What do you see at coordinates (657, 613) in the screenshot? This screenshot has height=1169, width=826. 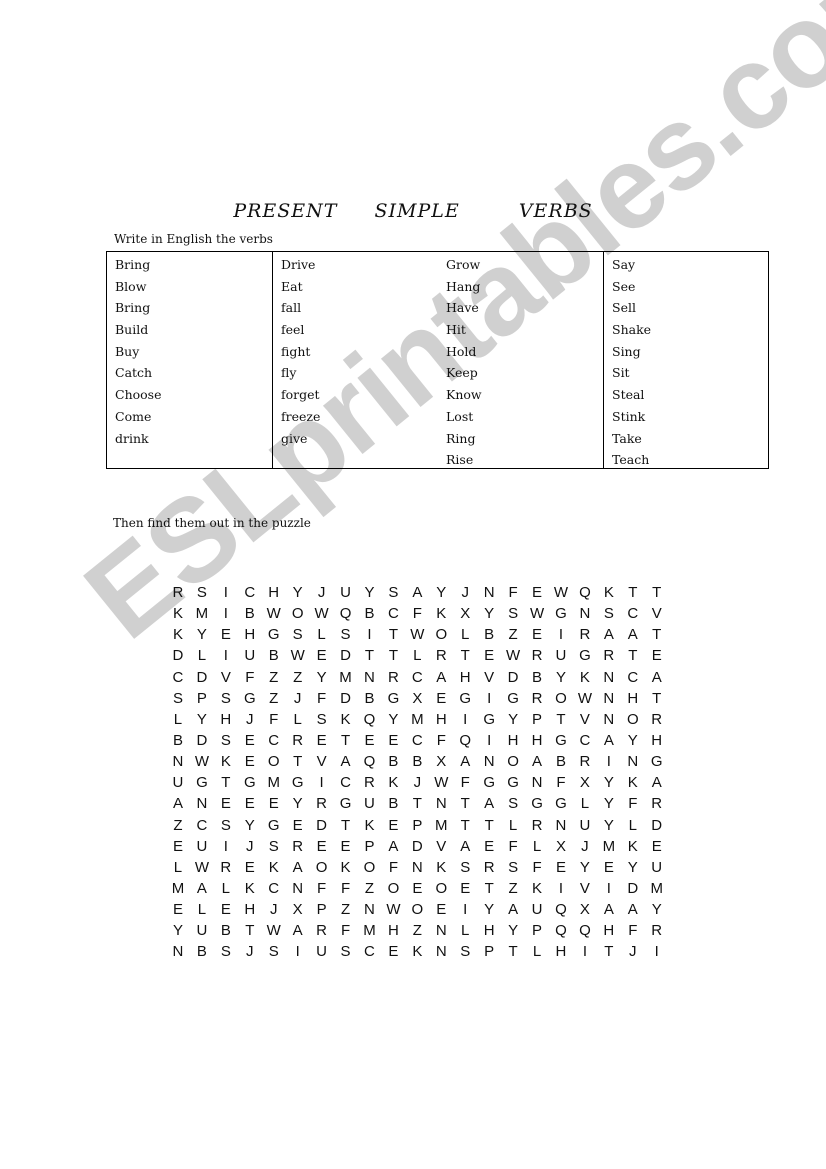 I see `puzzle-letter: V` at bounding box center [657, 613].